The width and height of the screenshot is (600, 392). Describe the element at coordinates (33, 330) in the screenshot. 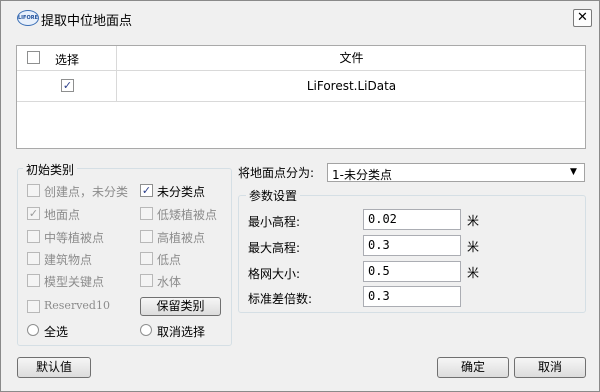

I see `select-all-radio` at that location.